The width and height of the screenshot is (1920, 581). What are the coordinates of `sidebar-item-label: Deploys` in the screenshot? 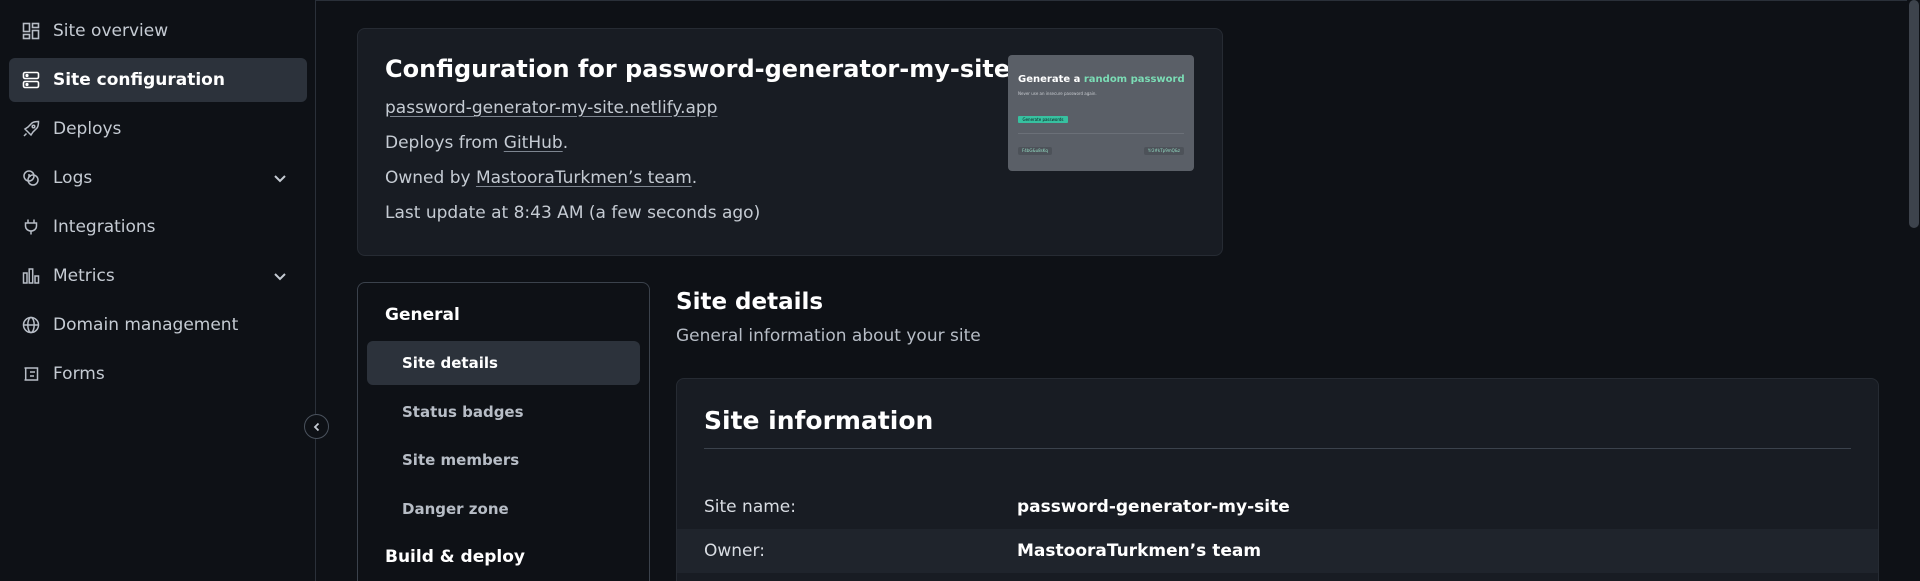 It's located at (87, 129).